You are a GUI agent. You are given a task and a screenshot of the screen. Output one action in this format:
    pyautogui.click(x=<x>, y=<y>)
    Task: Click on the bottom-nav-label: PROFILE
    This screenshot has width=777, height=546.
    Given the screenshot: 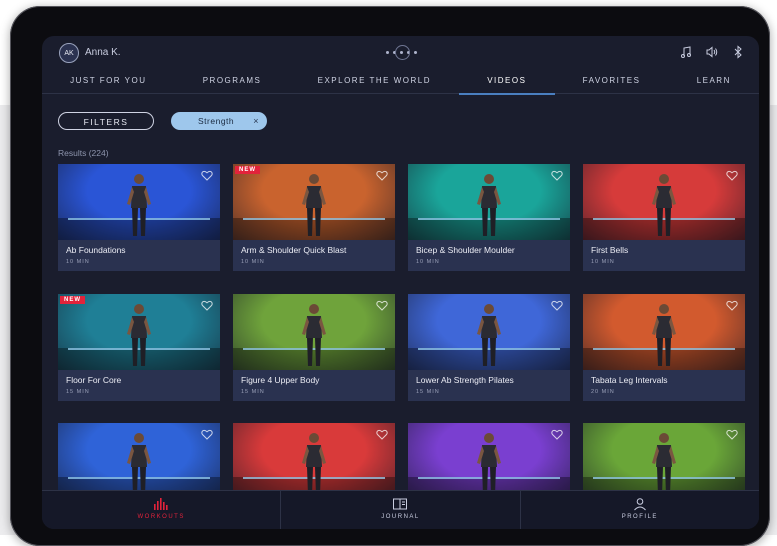 What is the action you would take?
    pyautogui.click(x=639, y=517)
    